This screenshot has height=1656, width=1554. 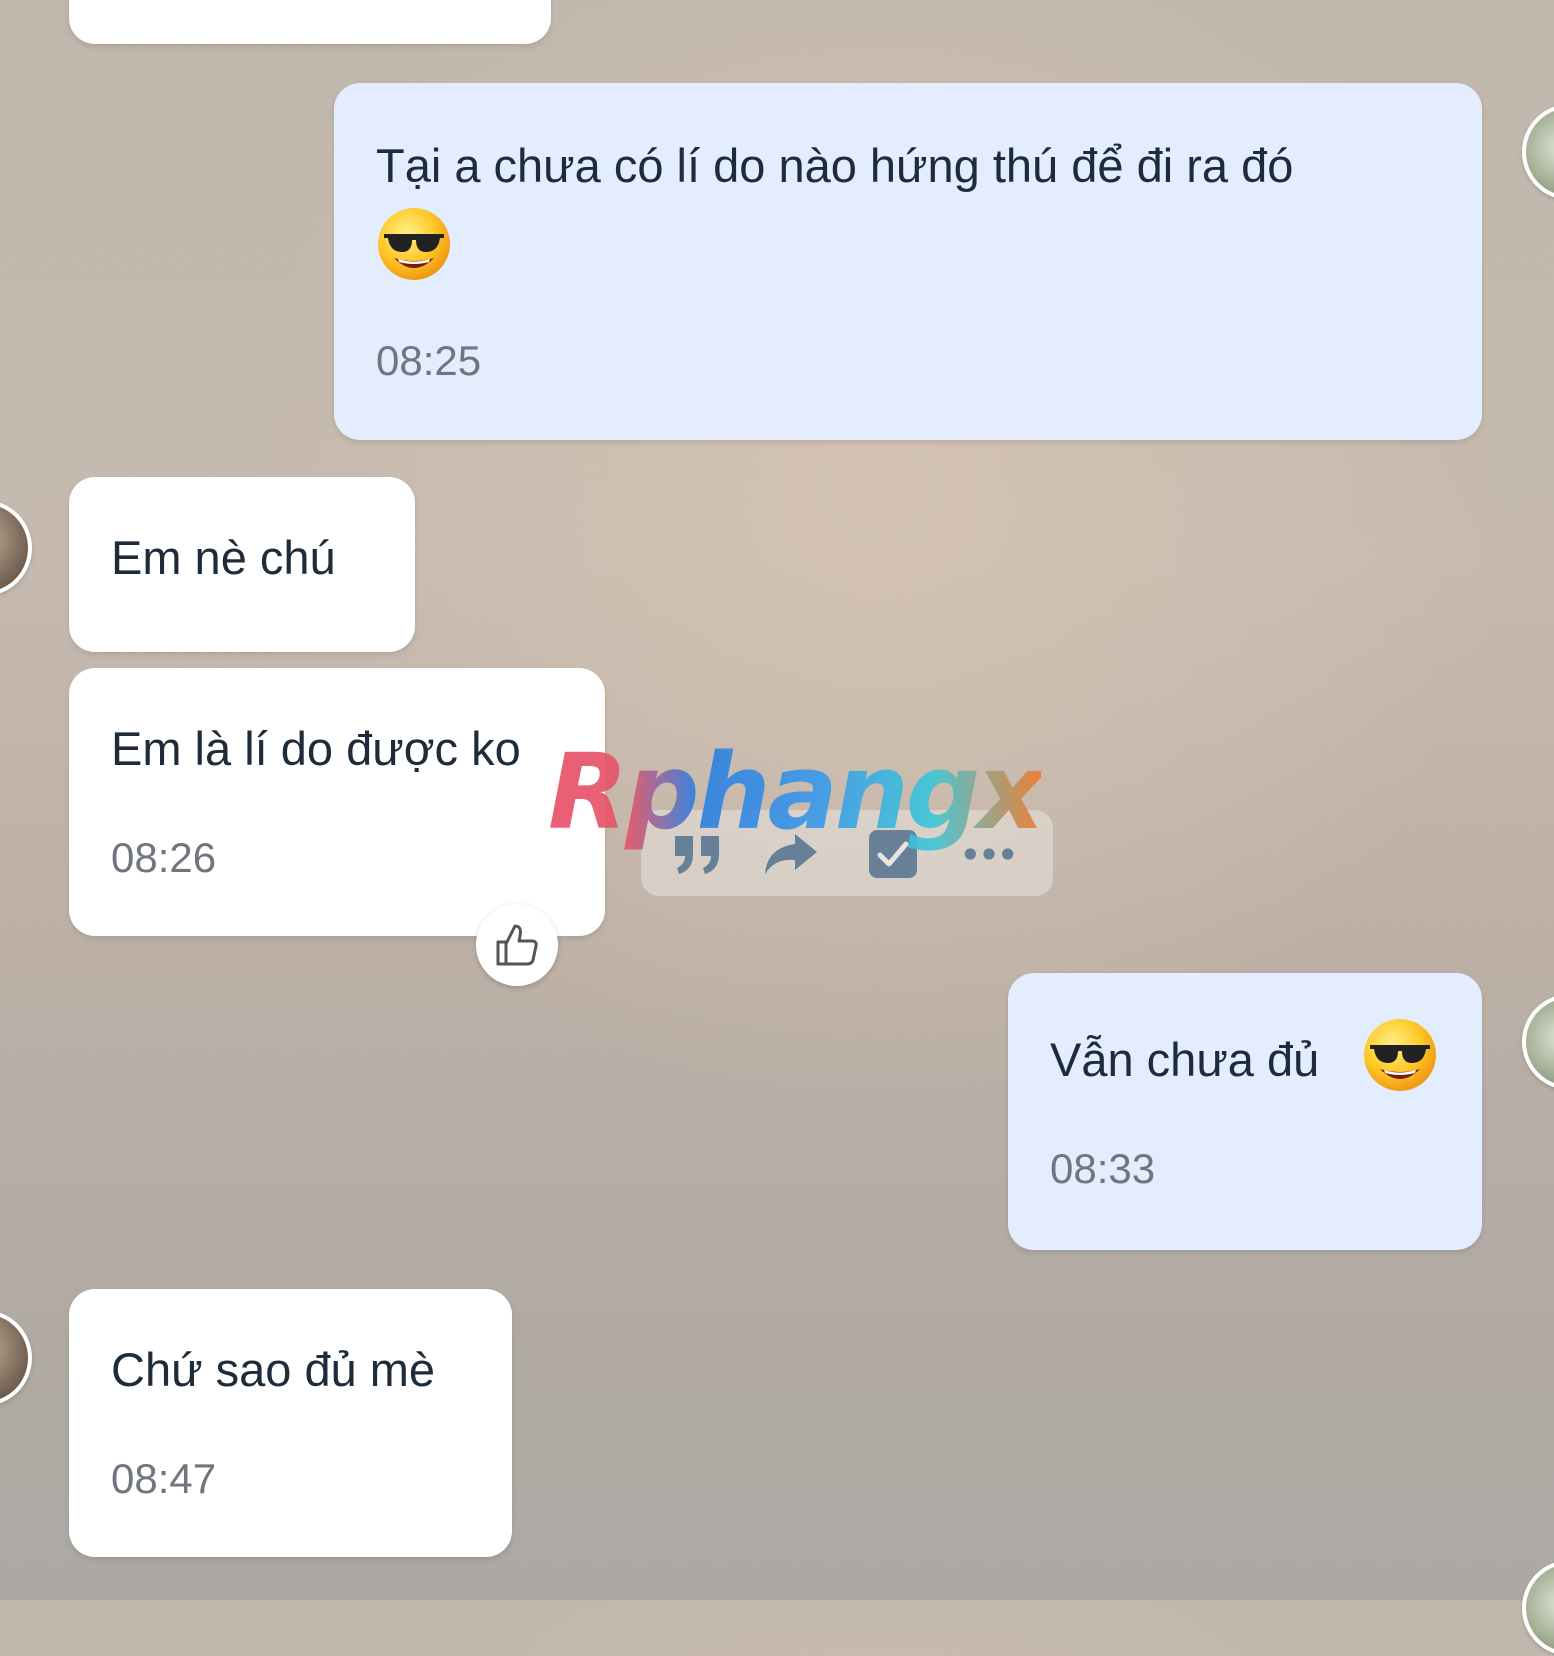 I want to click on message-timestamp: 08:25, so click(x=429, y=360).